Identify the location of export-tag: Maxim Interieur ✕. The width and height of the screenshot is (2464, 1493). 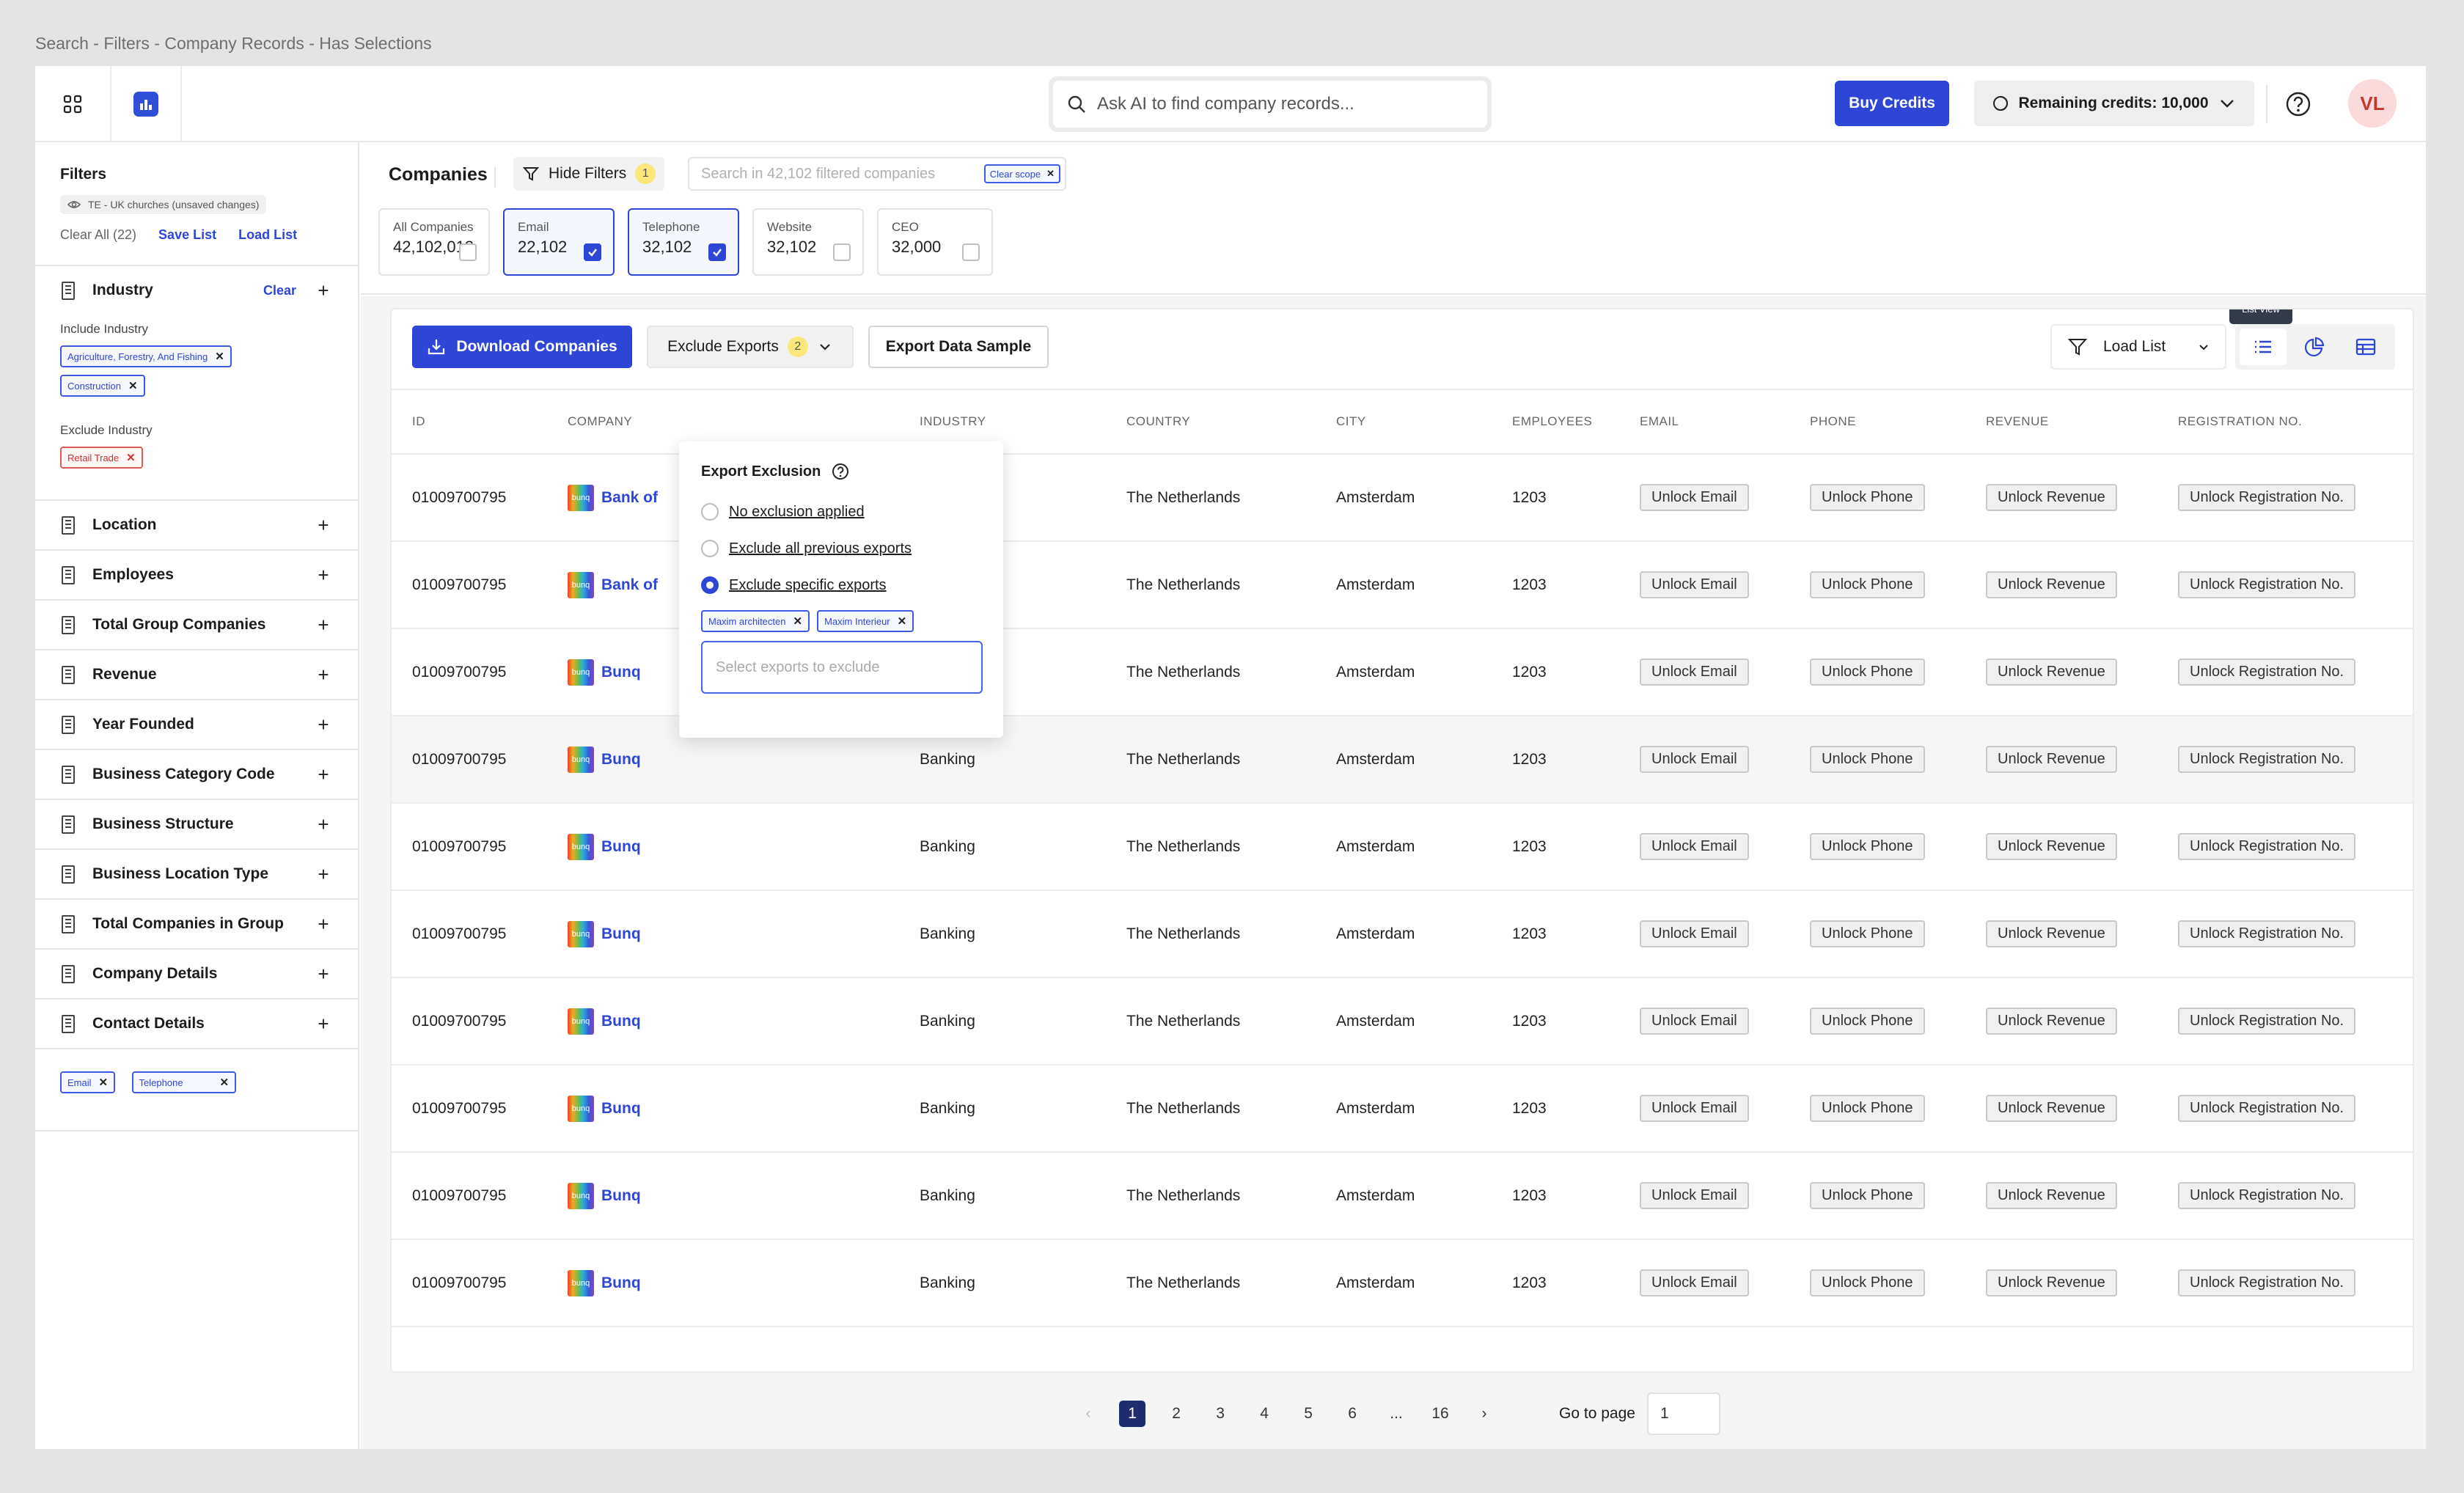
(865, 621).